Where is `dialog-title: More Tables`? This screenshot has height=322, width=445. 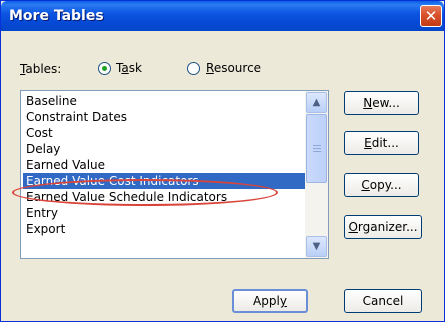 dialog-title: More Tables is located at coordinates (56, 16).